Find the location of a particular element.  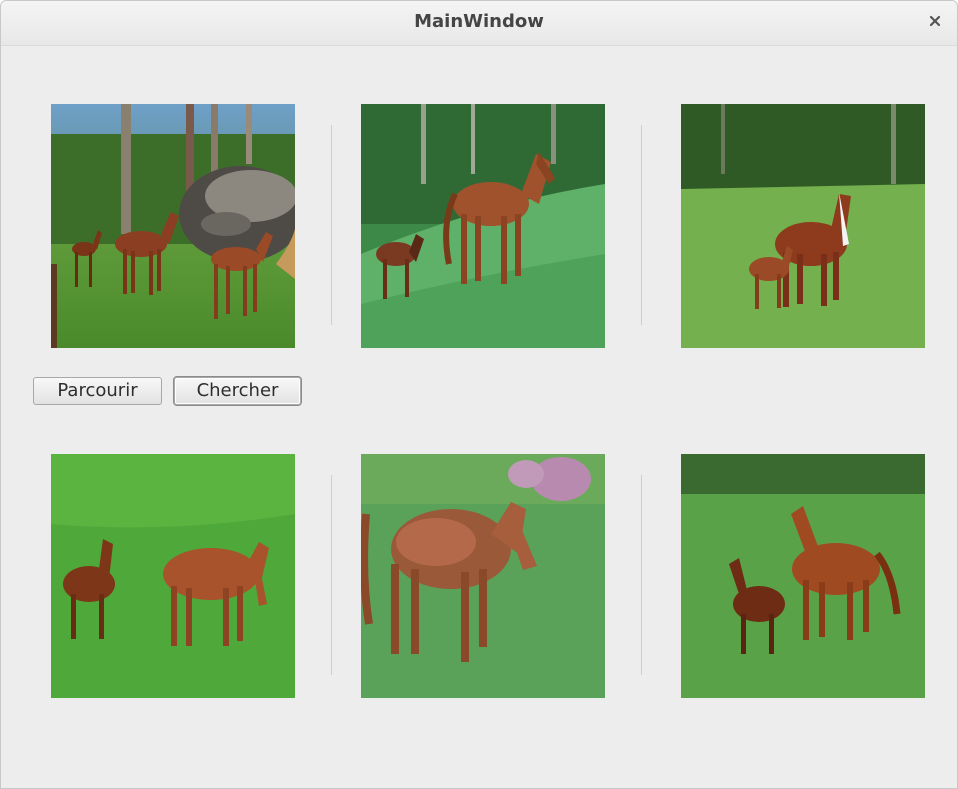

title-bar: MainWindow is located at coordinates (479, 23).